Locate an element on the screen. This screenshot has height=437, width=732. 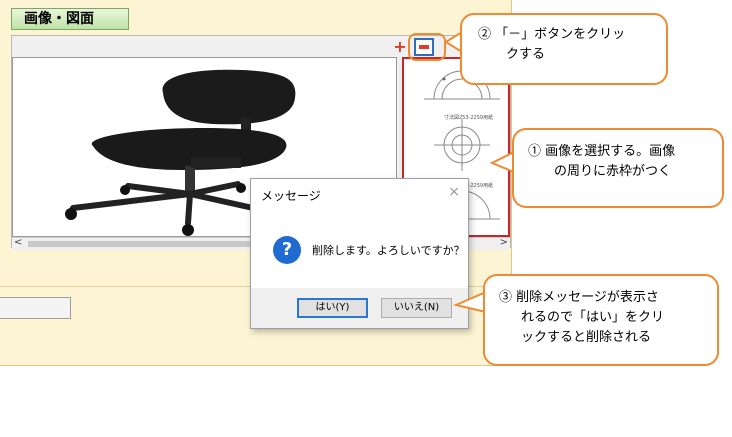
yes-button: はい(Y) is located at coordinates (332, 308).